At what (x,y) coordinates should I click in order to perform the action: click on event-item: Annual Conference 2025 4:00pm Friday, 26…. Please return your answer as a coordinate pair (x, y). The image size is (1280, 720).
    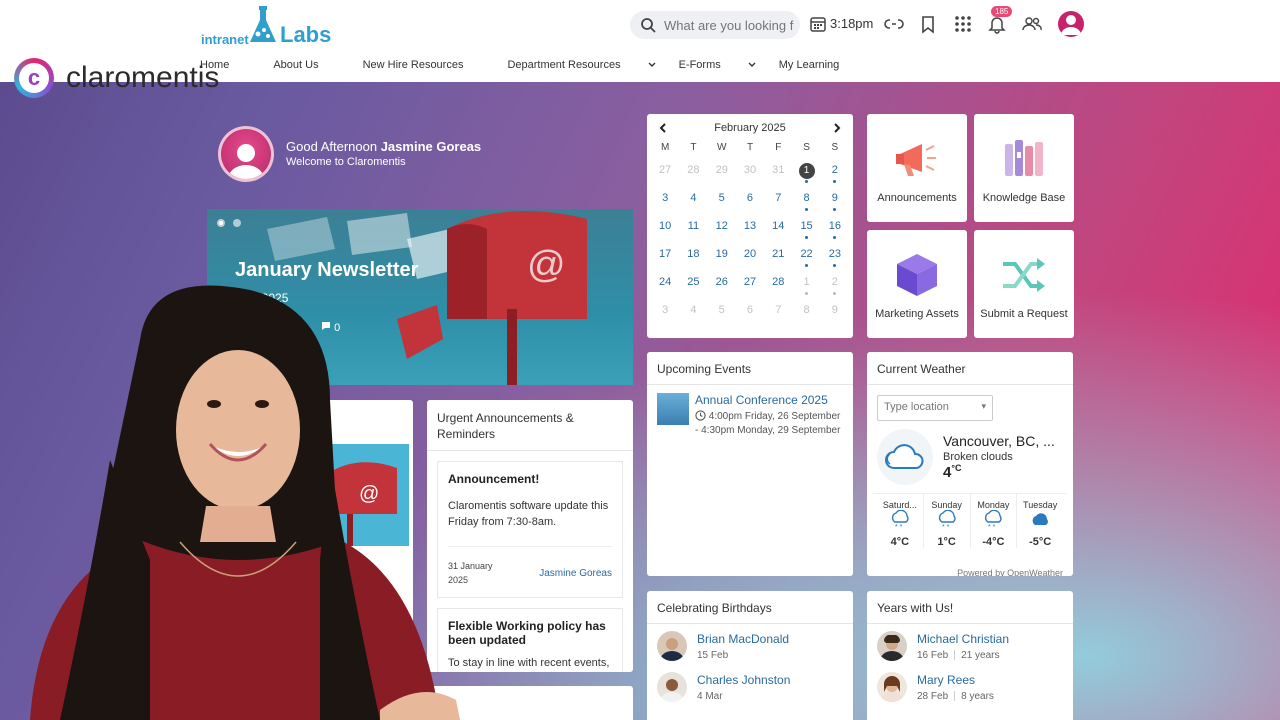
    Looking at the image, I should click on (750, 415).